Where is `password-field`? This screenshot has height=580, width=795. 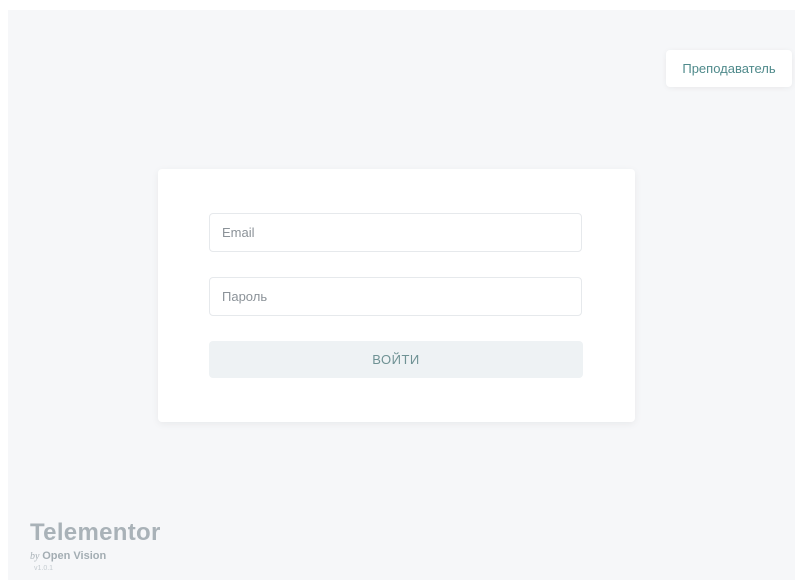 password-field is located at coordinates (395, 296).